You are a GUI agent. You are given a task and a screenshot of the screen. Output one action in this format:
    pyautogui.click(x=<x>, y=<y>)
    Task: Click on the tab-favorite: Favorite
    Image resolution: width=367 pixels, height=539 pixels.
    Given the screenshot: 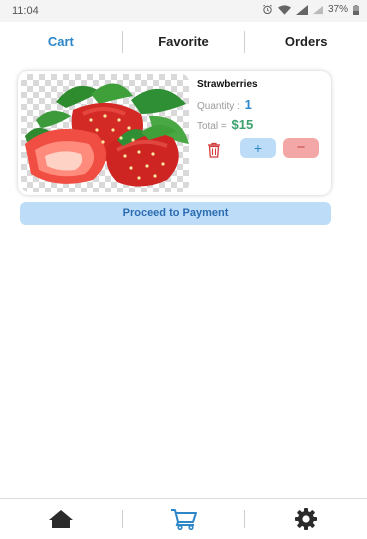 What is the action you would take?
    pyautogui.click(x=184, y=42)
    